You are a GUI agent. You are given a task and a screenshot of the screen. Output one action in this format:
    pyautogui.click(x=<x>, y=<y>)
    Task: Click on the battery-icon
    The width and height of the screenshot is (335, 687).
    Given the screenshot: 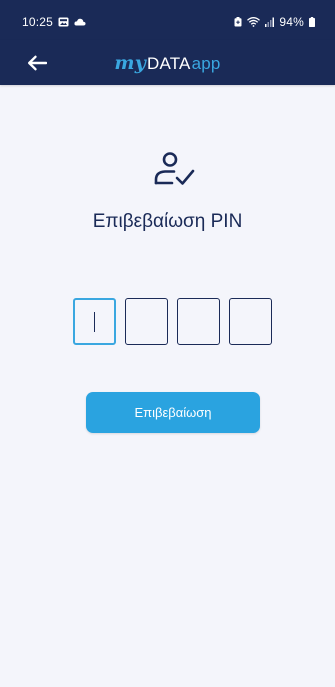 What is the action you would take?
    pyautogui.click(x=312, y=22)
    